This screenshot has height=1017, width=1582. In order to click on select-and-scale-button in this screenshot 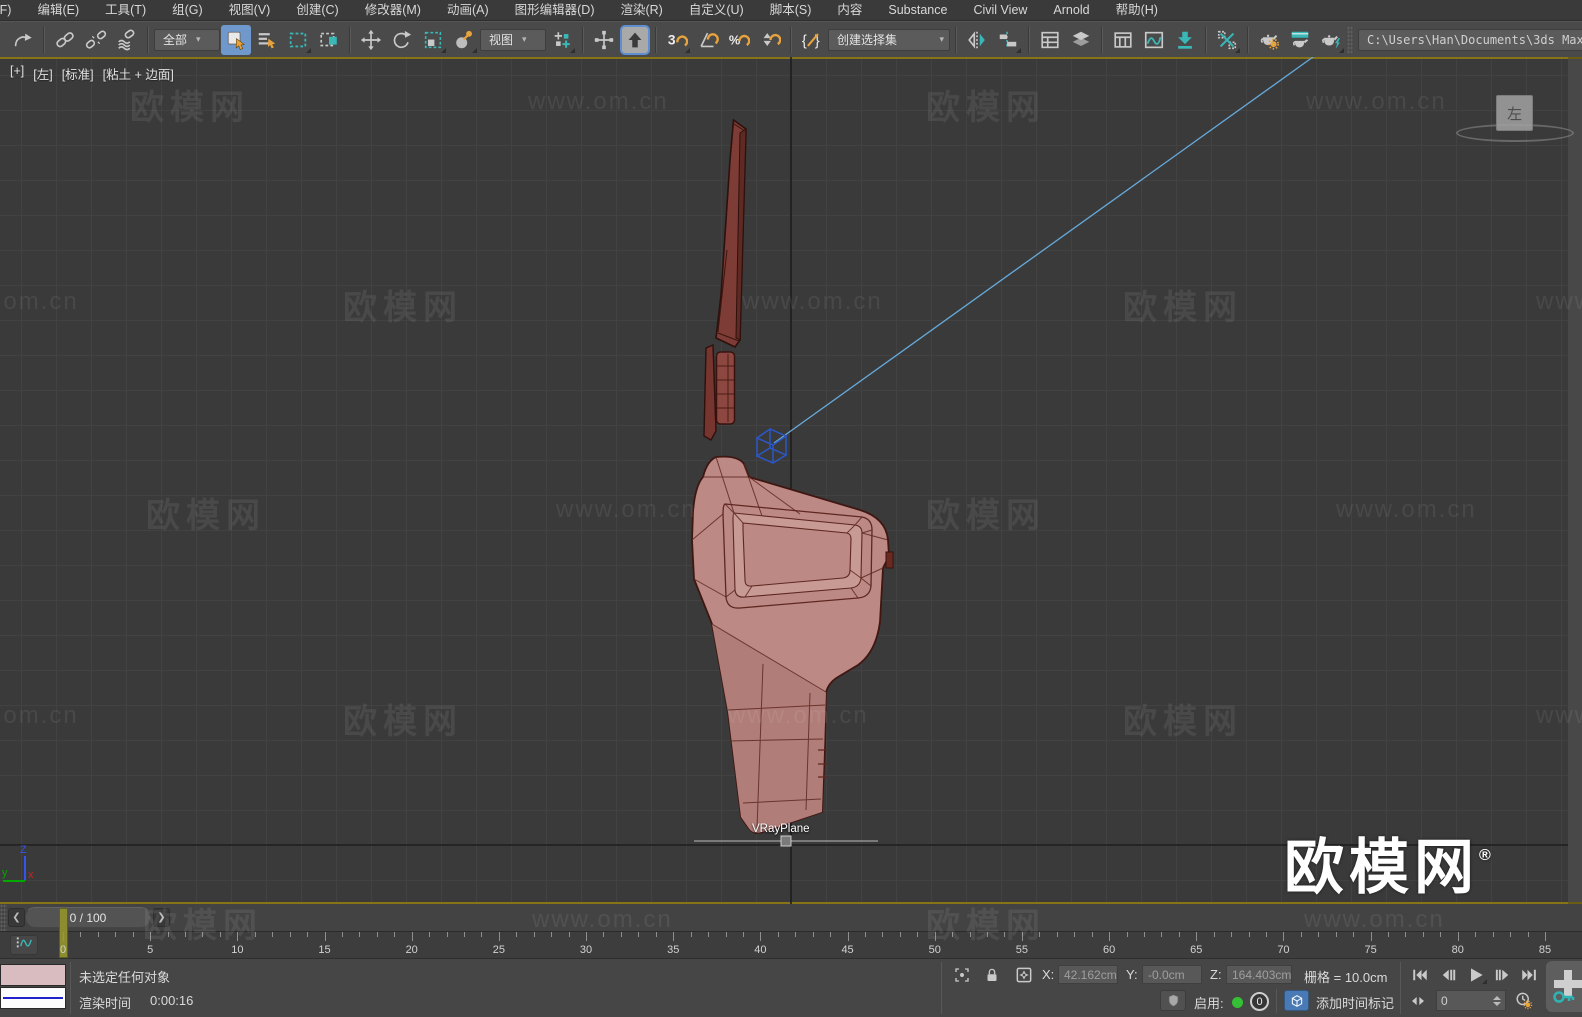, I will do `click(433, 40)`.